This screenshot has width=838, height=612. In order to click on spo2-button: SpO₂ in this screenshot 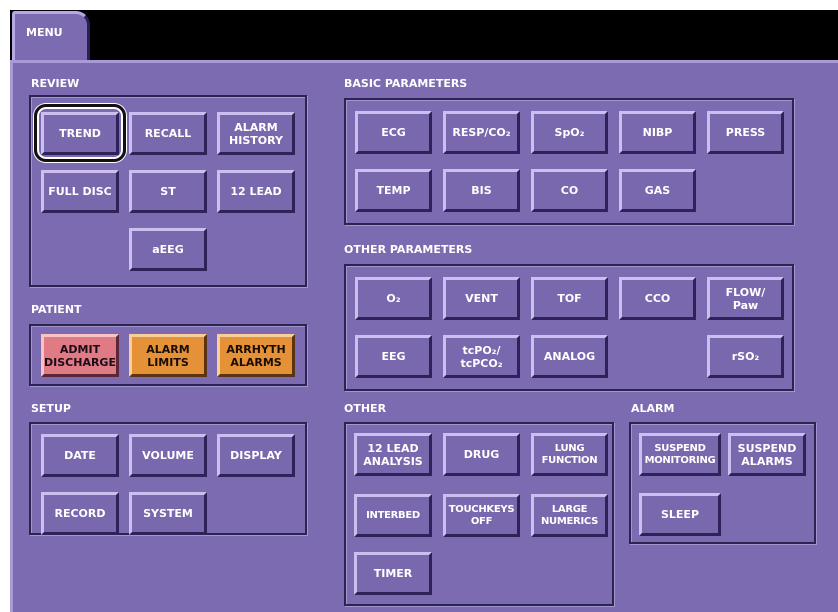, I will do `click(569, 132)`.